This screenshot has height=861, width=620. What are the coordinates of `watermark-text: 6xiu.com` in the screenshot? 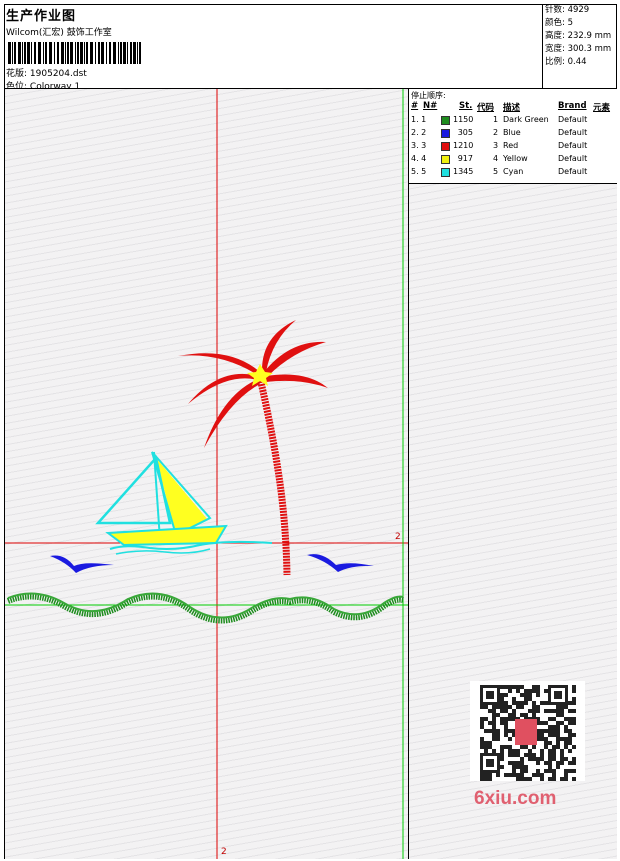 It's located at (515, 798).